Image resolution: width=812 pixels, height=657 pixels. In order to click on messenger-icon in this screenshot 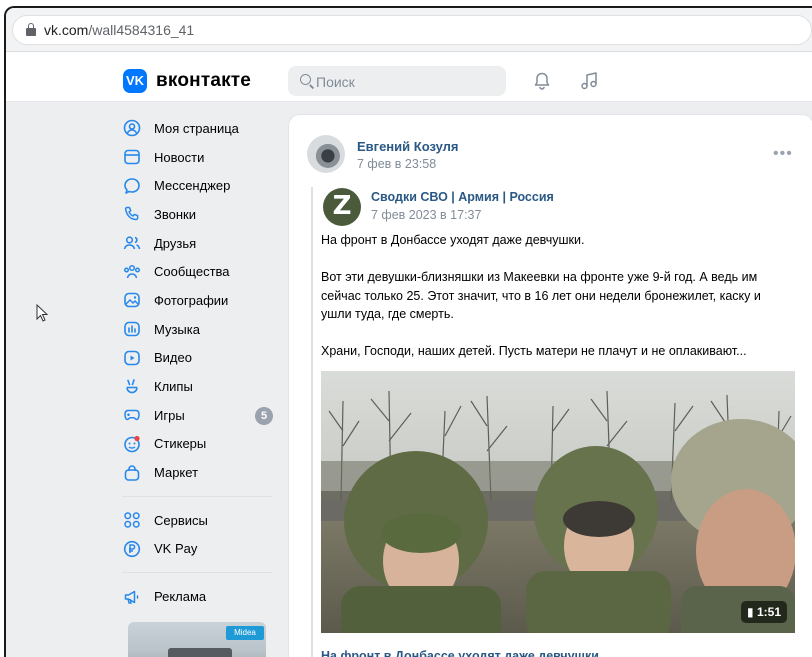, I will do `click(132, 186)`.